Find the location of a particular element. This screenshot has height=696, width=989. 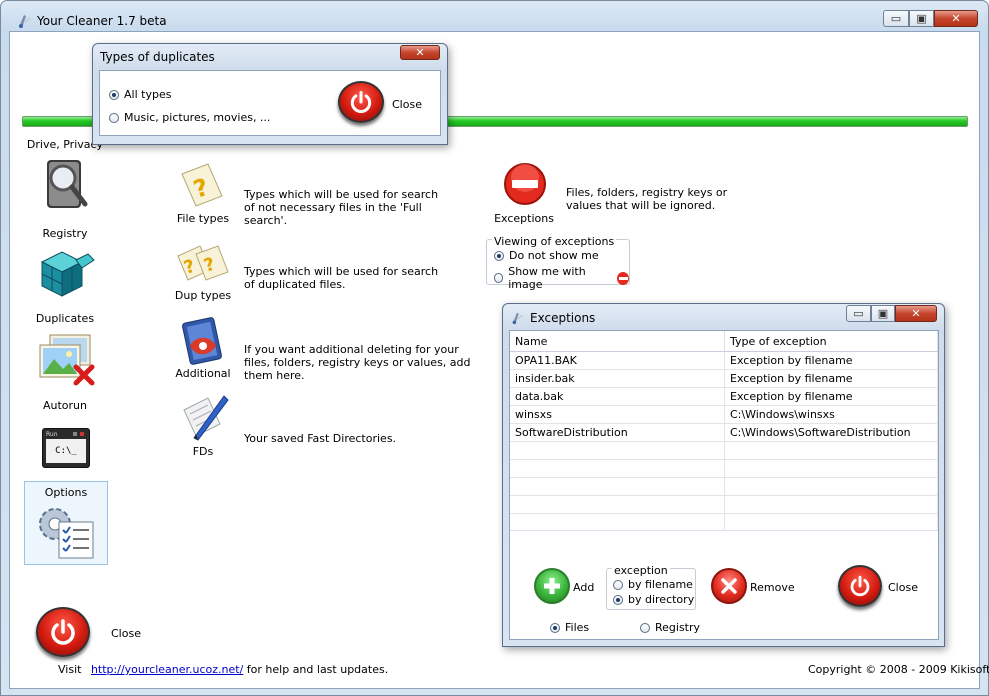

sidebar-item-registry: Registry is located at coordinates (65, 233).